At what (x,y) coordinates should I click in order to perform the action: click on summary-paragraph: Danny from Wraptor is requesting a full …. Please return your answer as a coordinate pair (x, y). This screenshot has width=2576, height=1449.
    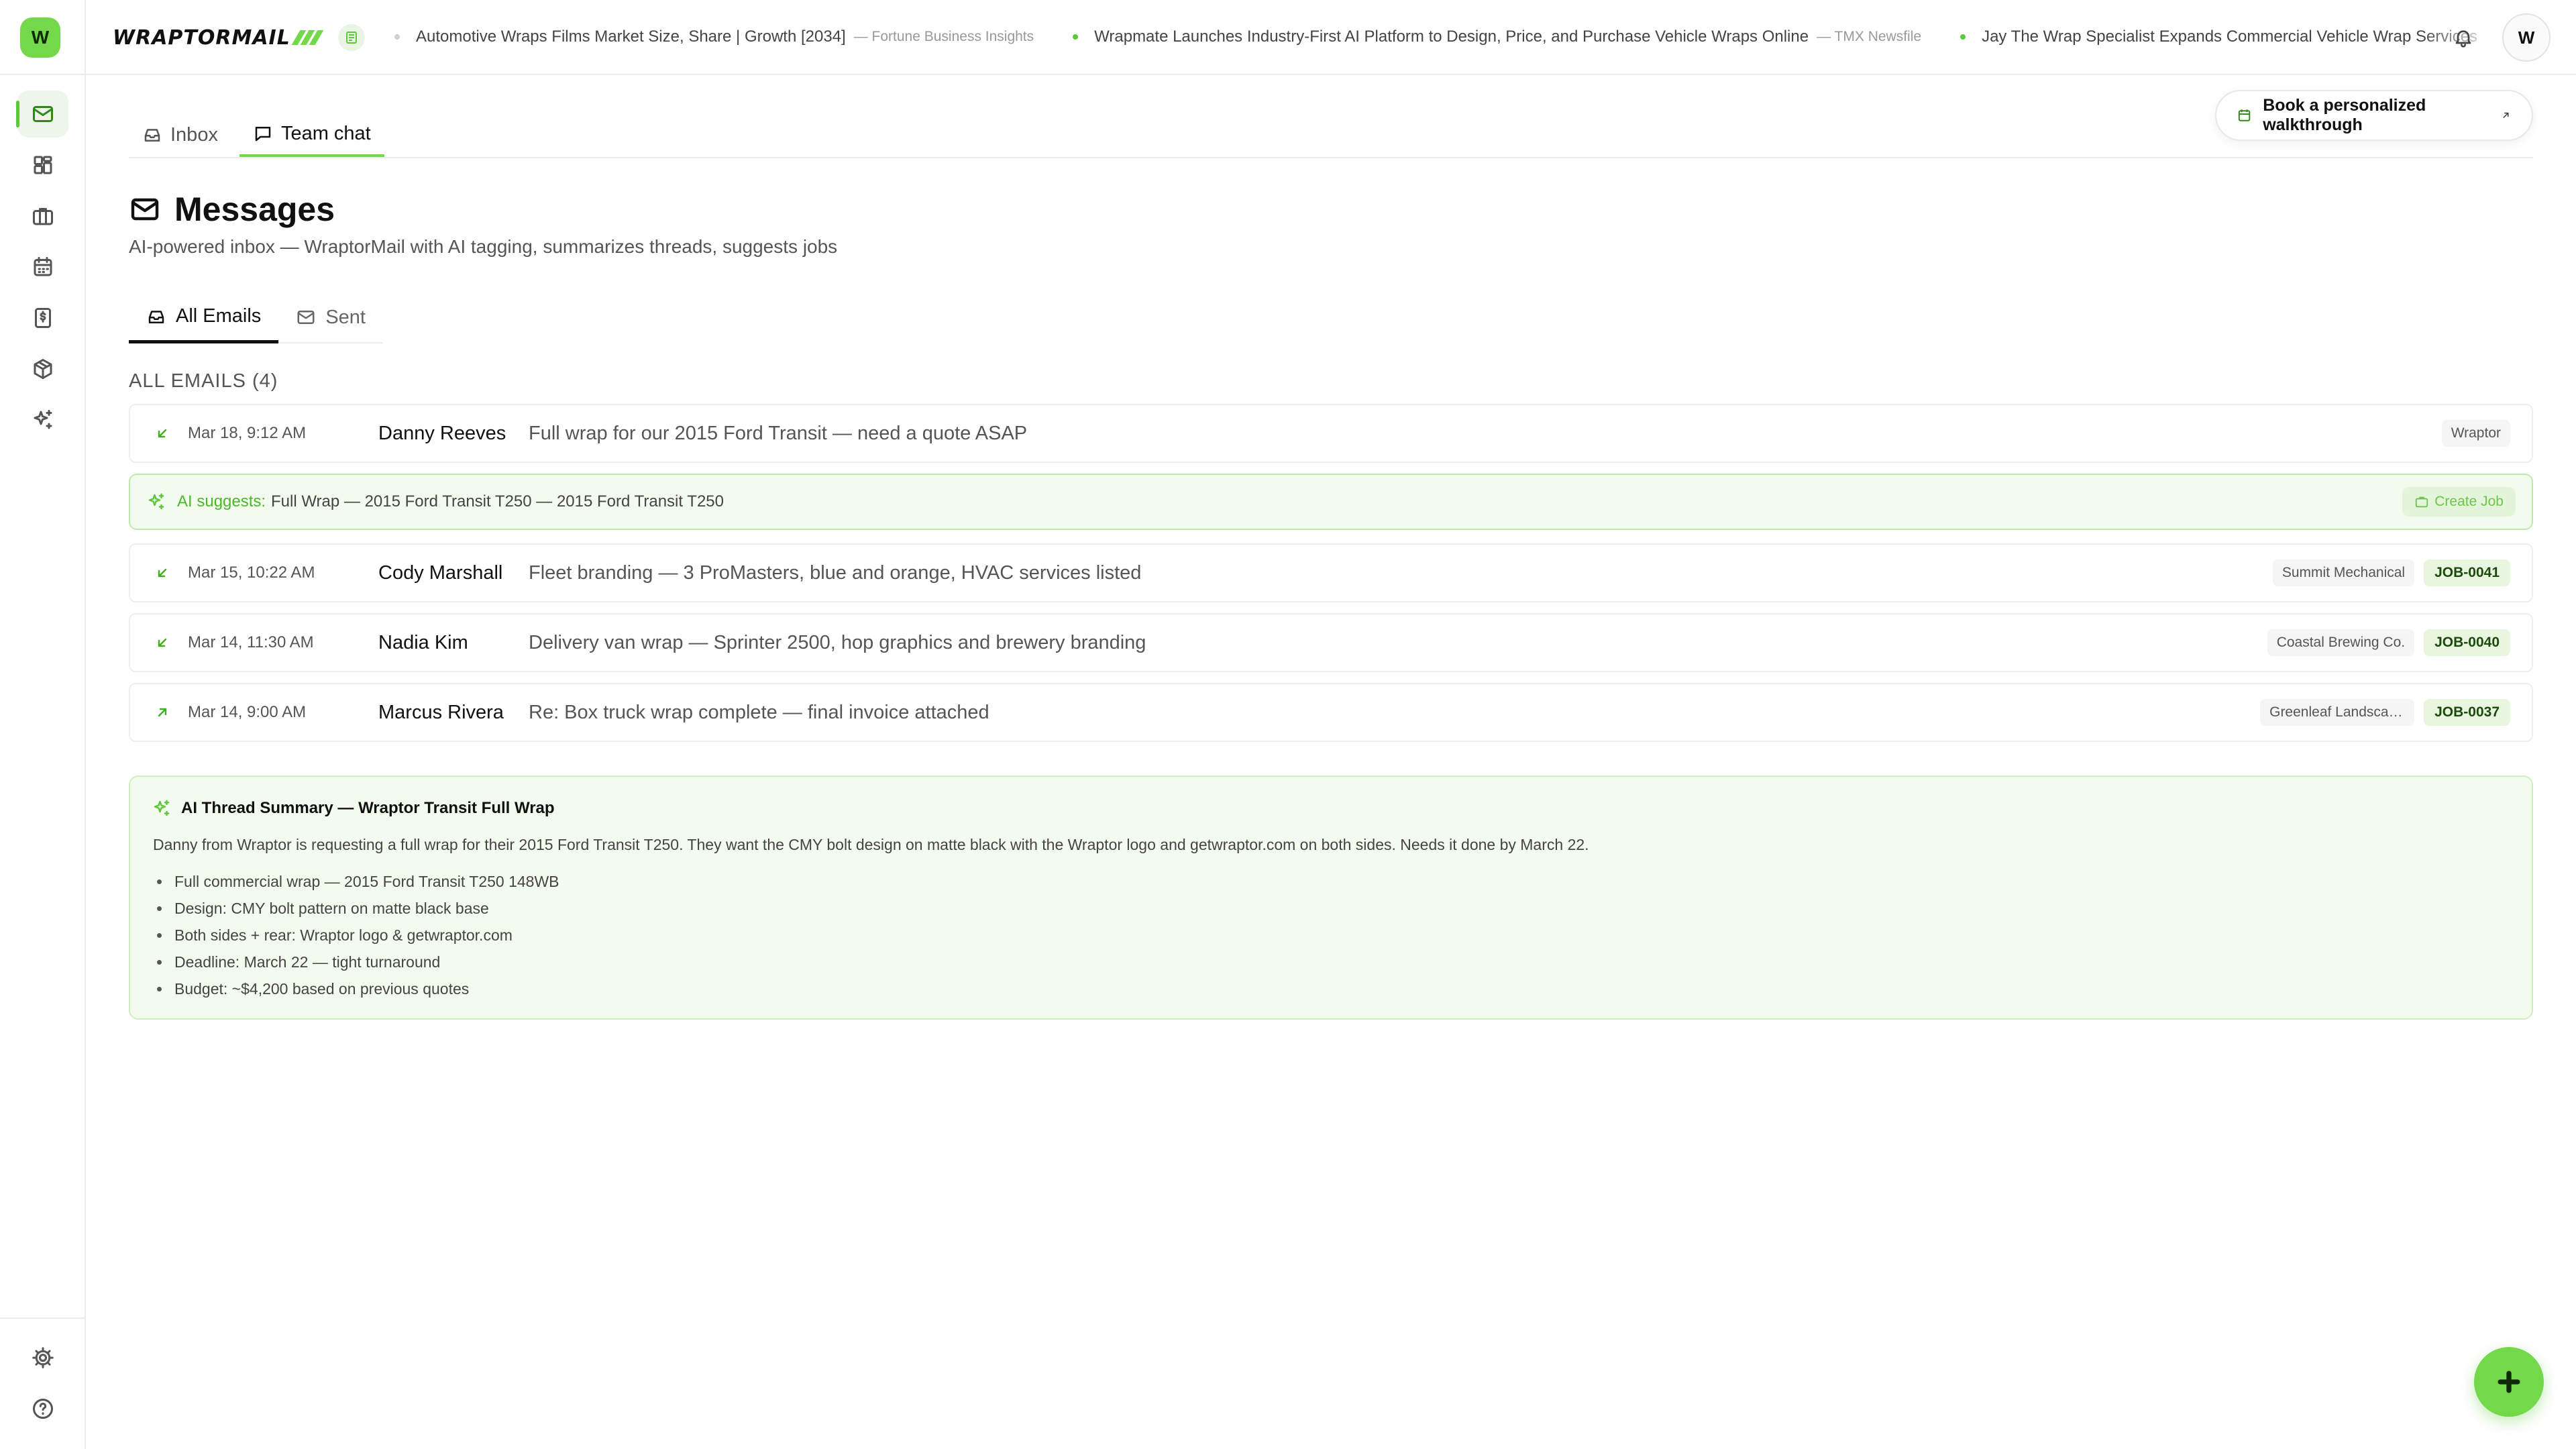
    Looking at the image, I should click on (871, 844).